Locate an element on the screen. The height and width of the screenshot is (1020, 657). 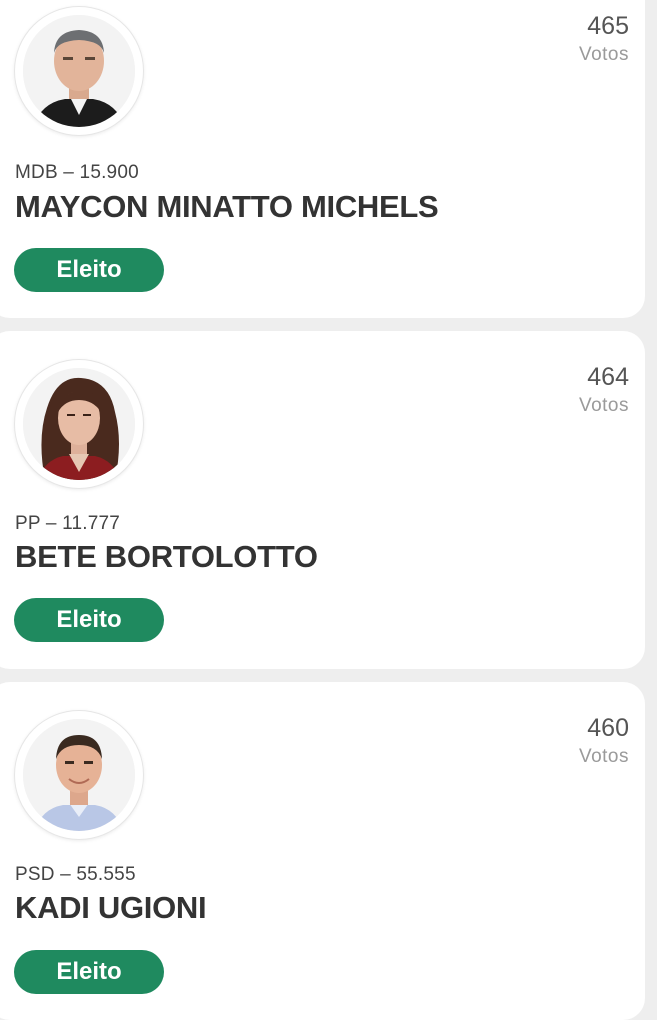
votes-block: 465 Votos is located at coordinates (604, 39).